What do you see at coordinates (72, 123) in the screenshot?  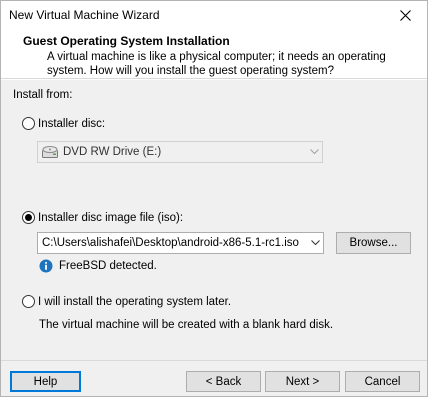 I see `installer-disc-label: Installer disc:` at bounding box center [72, 123].